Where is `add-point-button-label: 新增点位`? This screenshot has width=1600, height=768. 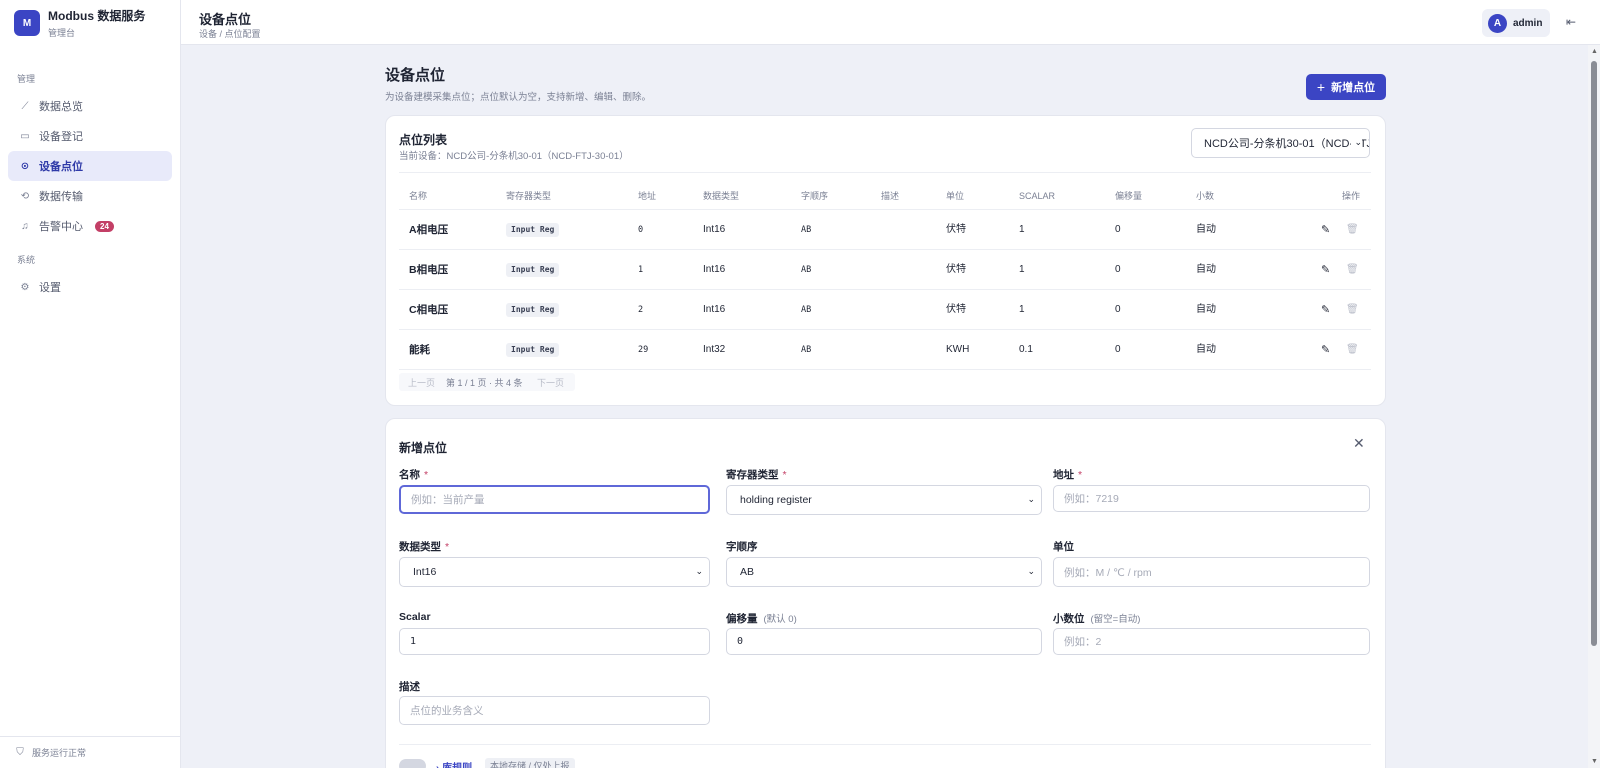 add-point-button-label: 新增点位 is located at coordinates (1353, 88).